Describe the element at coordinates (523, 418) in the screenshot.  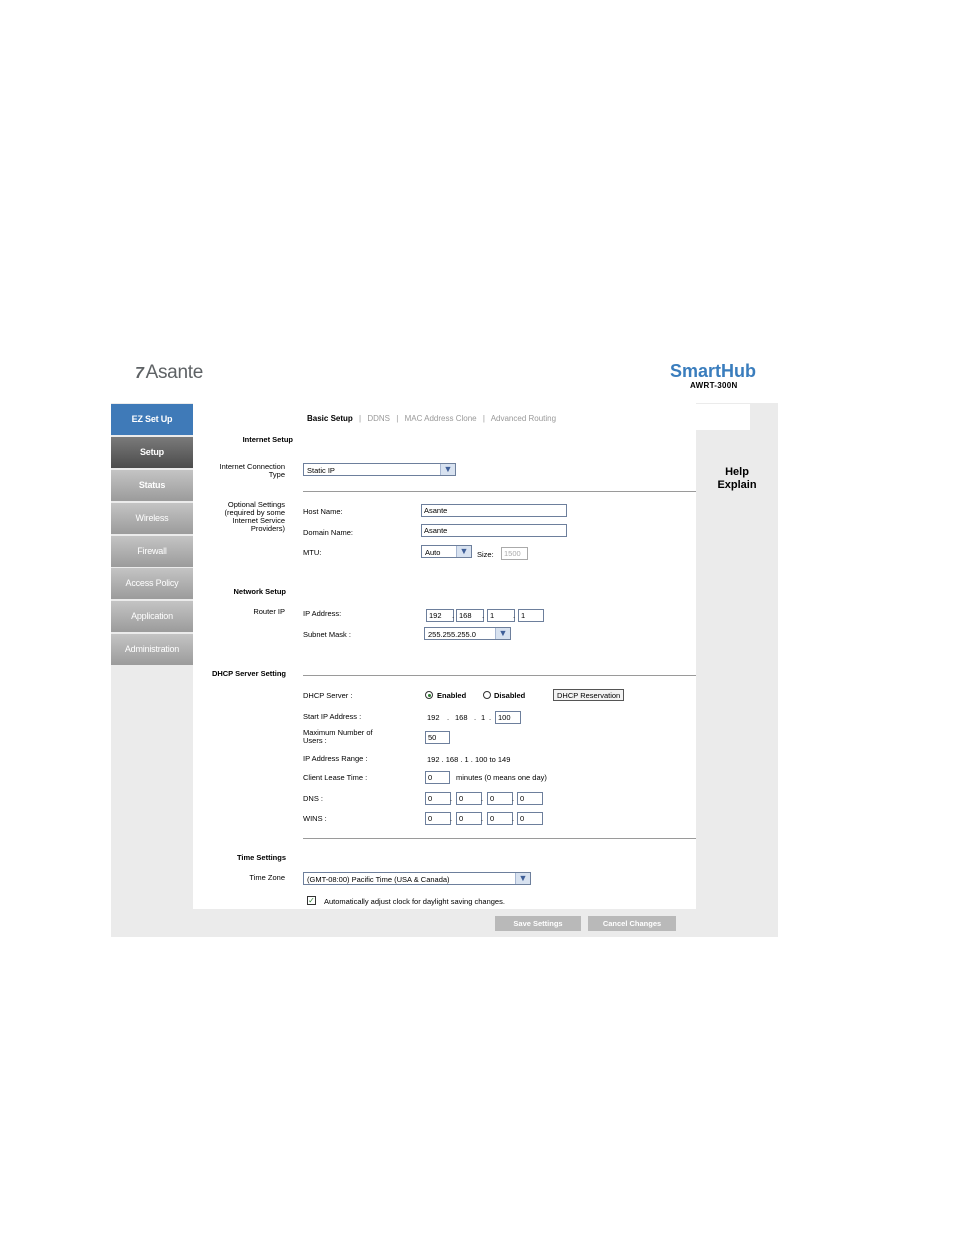
I see `tab-advanced-routing: Advanced Routing` at that location.